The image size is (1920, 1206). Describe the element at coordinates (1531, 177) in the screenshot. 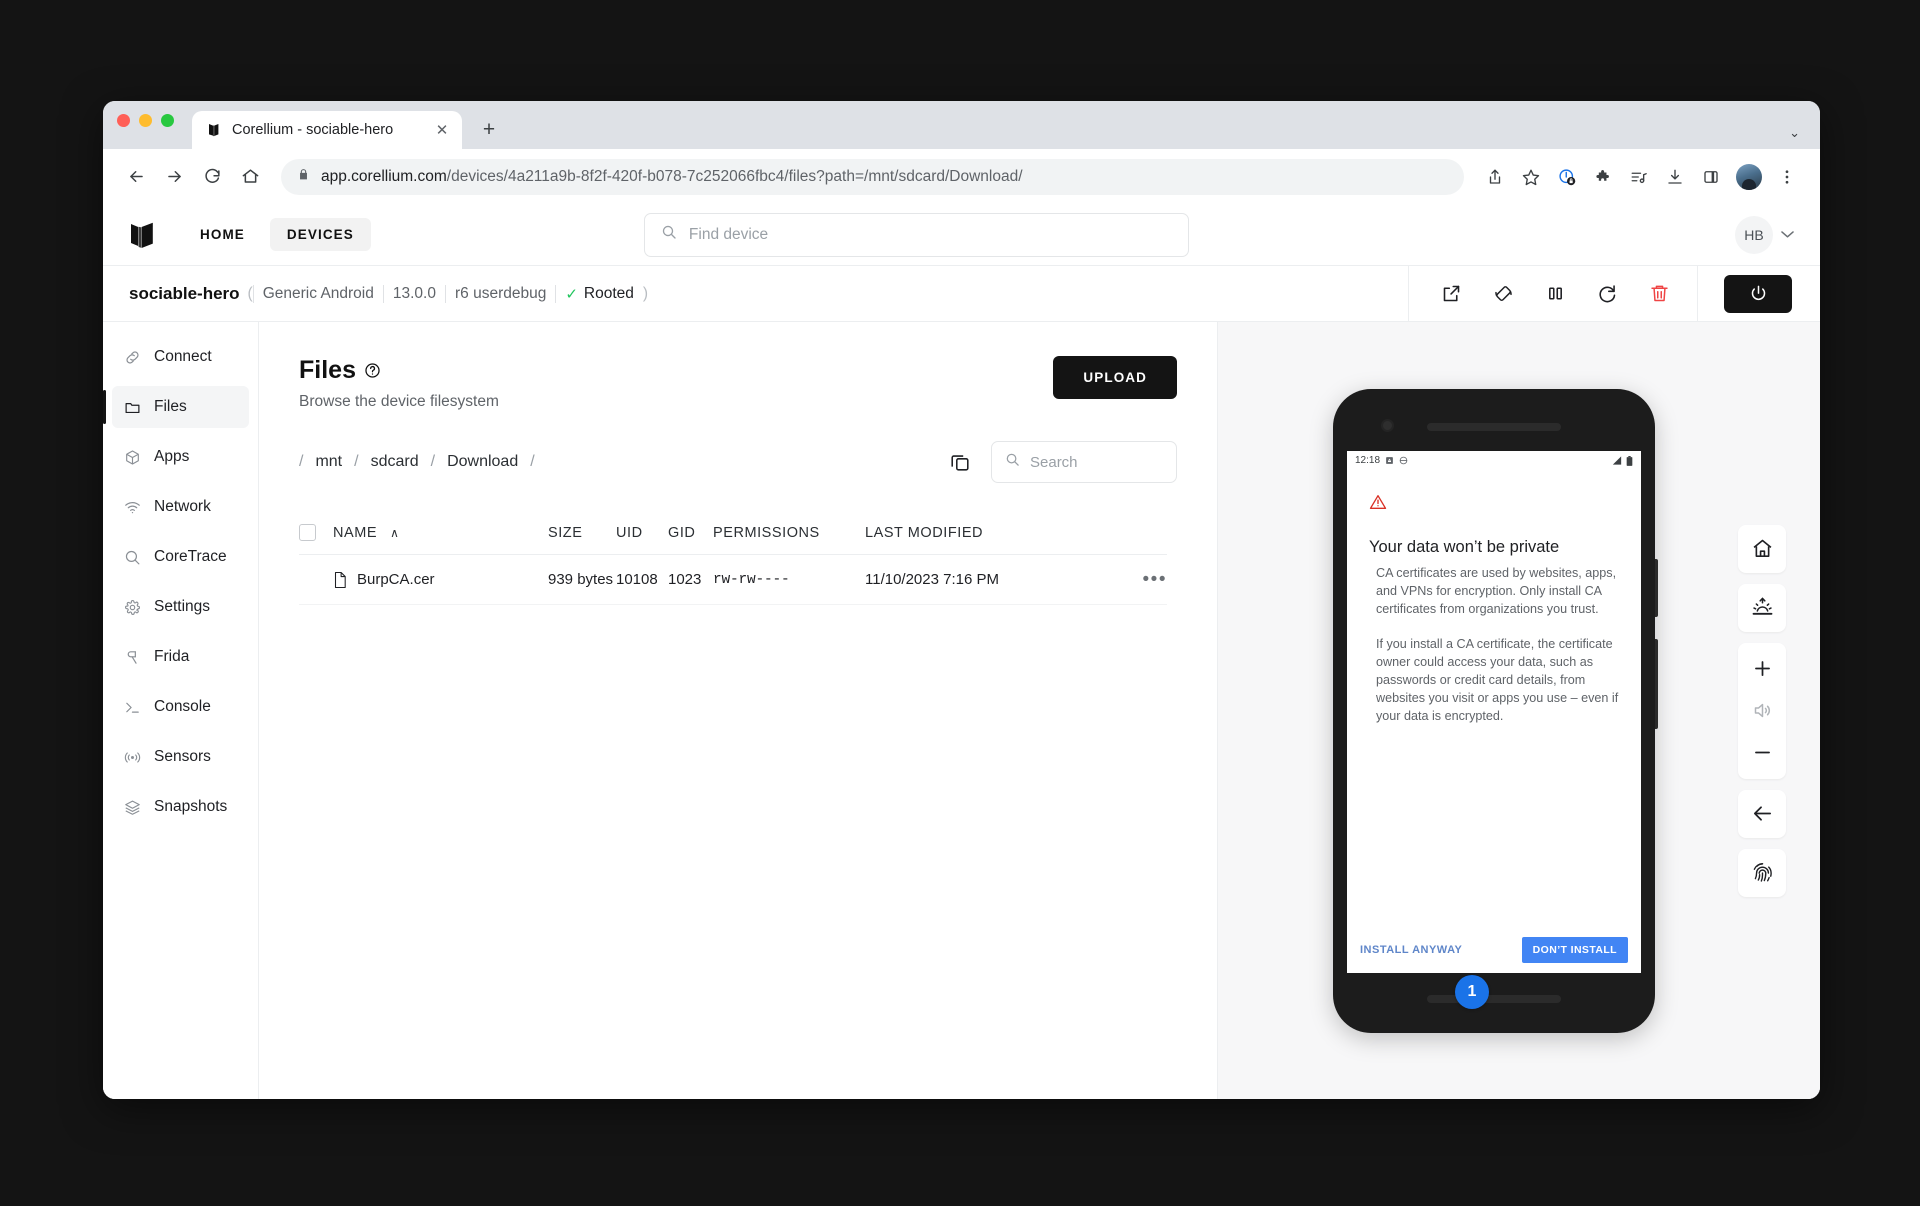

I see `bookmark-star-icon` at that location.